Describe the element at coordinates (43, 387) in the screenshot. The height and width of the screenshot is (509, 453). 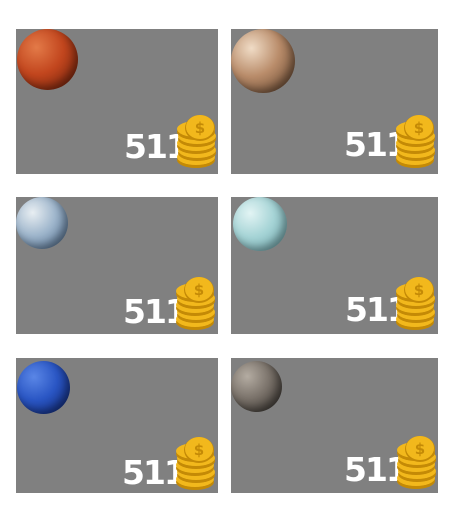
I see `neptune-icon` at that location.